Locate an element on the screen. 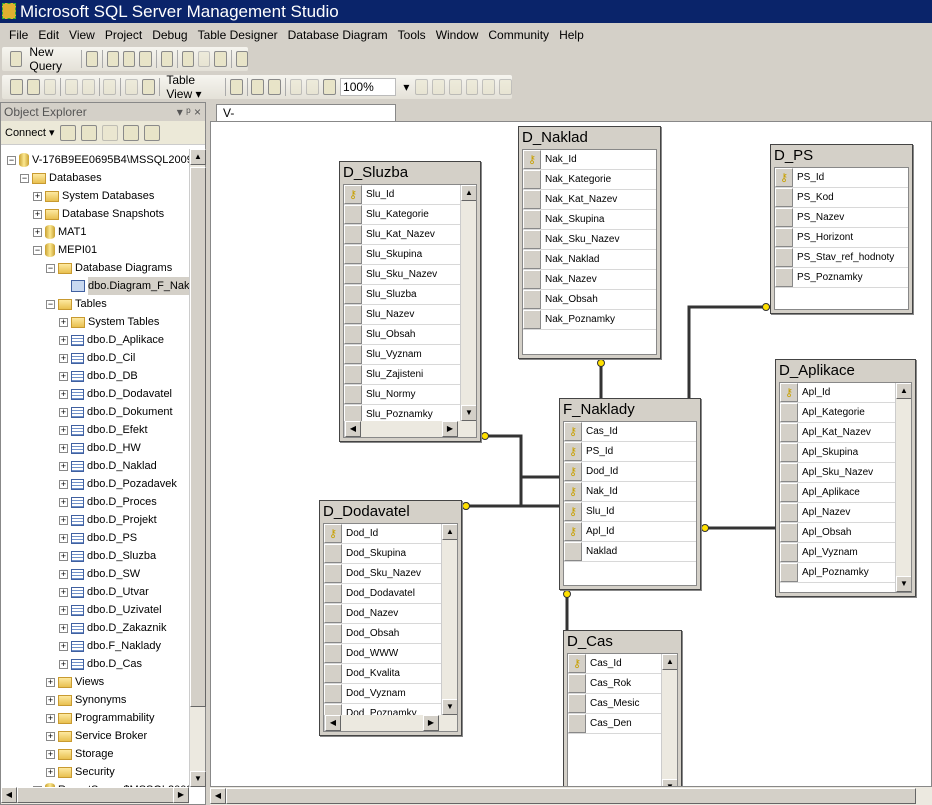 The width and height of the screenshot is (932, 805). add-related-tables-icon is located at coordinates (50, 87).